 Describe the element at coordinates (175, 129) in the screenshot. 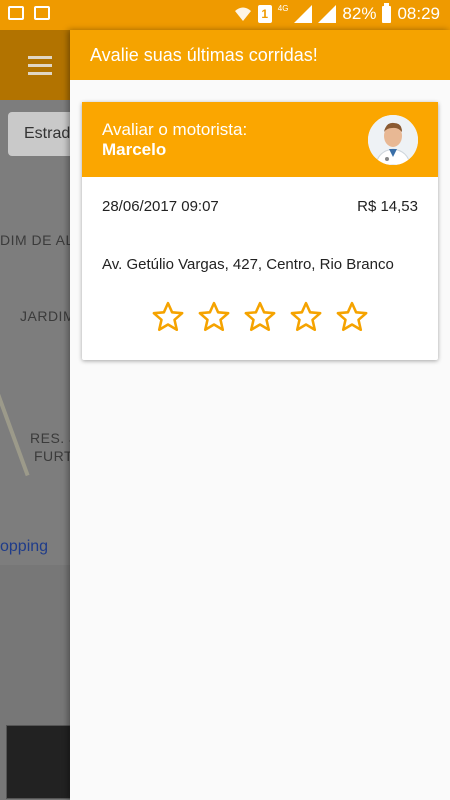

I see `rate-driver-heading: Avaliar o motorista:` at that location.